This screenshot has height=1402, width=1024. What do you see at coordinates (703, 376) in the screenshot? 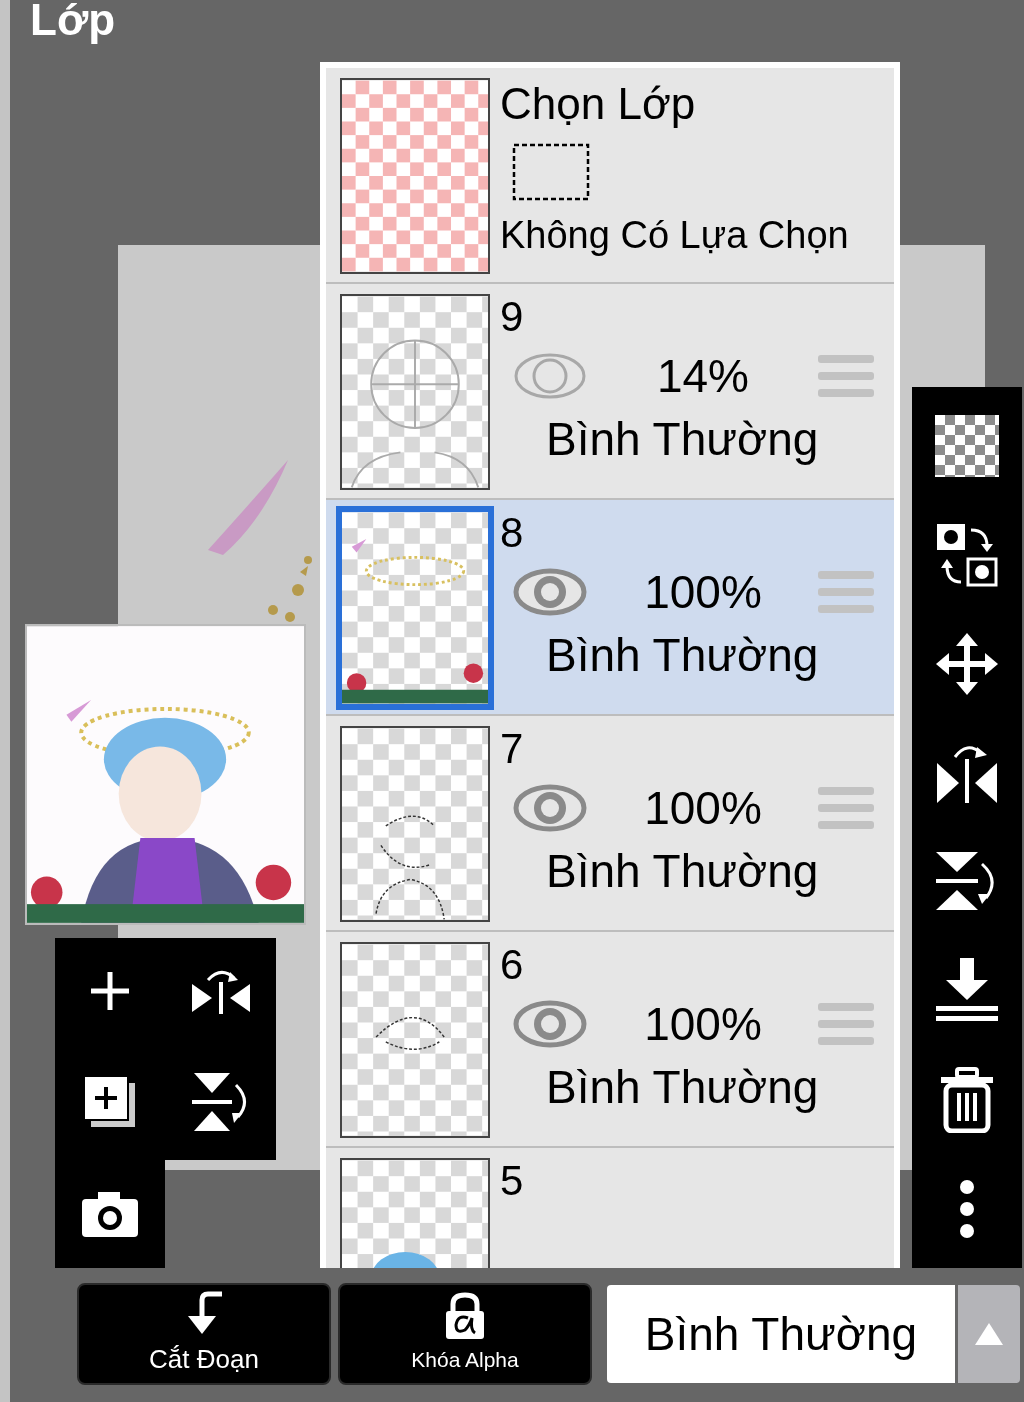
I see `opacity-value: 14%` at bounding box center [703, 376].